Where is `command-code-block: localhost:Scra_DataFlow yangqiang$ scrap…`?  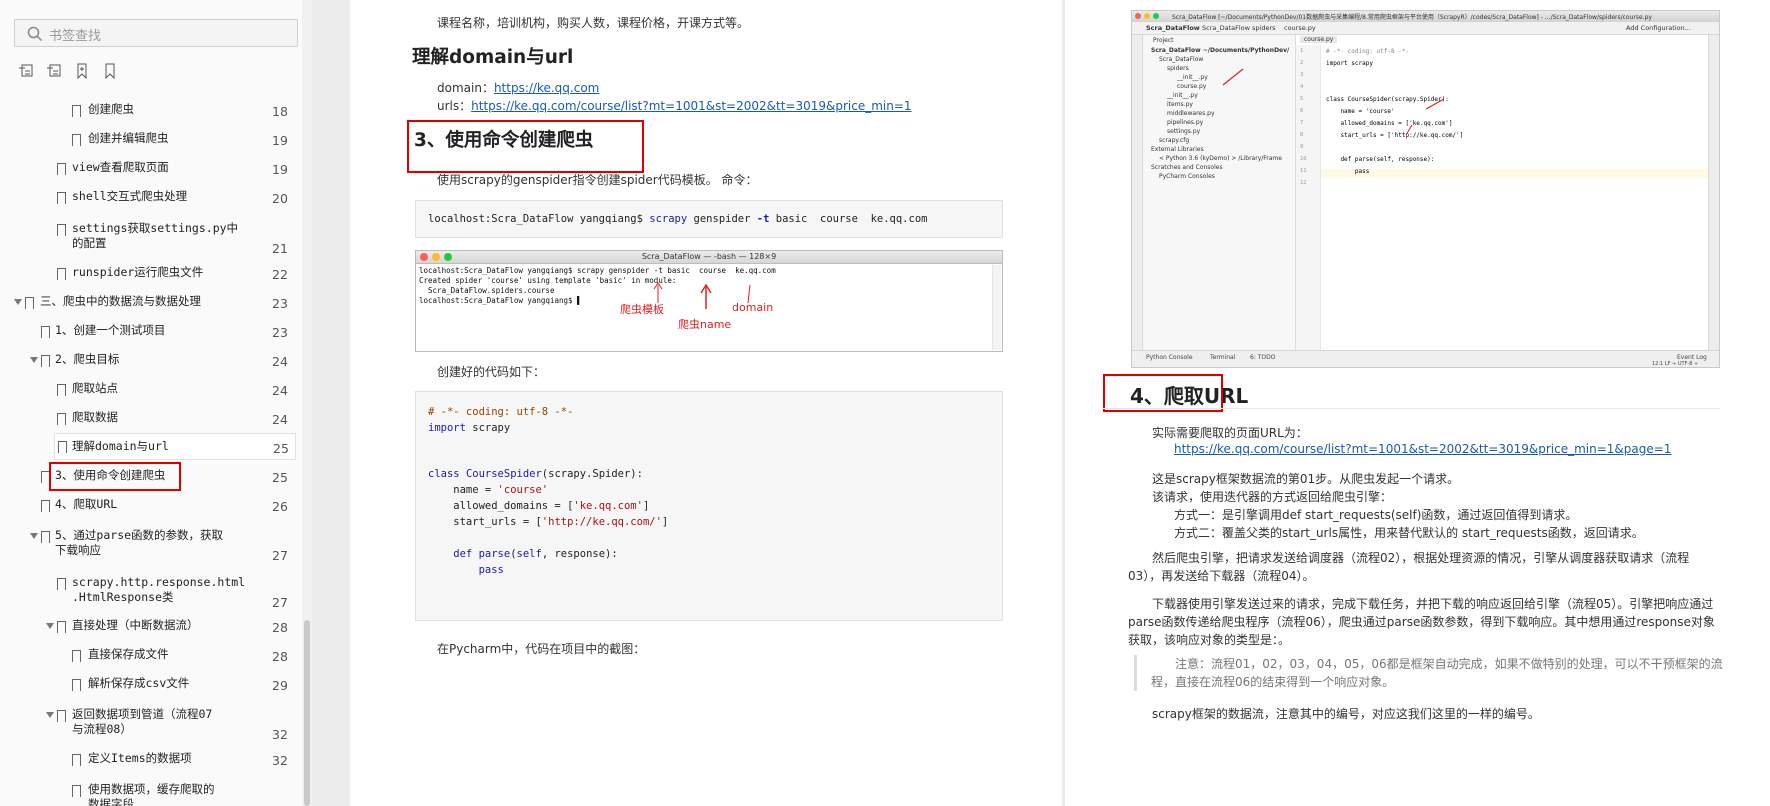
command-code-block: localhost:Scra_DataFlow yangqiang$ scrap… is located at coordinates (709, 219).